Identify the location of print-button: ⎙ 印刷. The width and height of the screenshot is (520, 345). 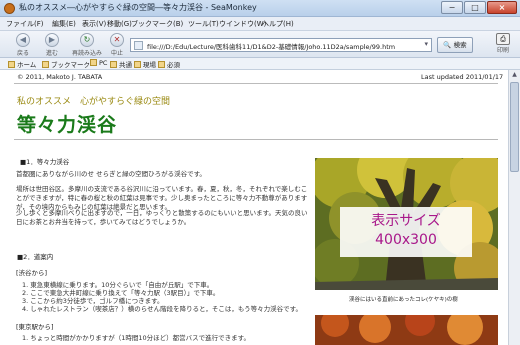
(503, 45).